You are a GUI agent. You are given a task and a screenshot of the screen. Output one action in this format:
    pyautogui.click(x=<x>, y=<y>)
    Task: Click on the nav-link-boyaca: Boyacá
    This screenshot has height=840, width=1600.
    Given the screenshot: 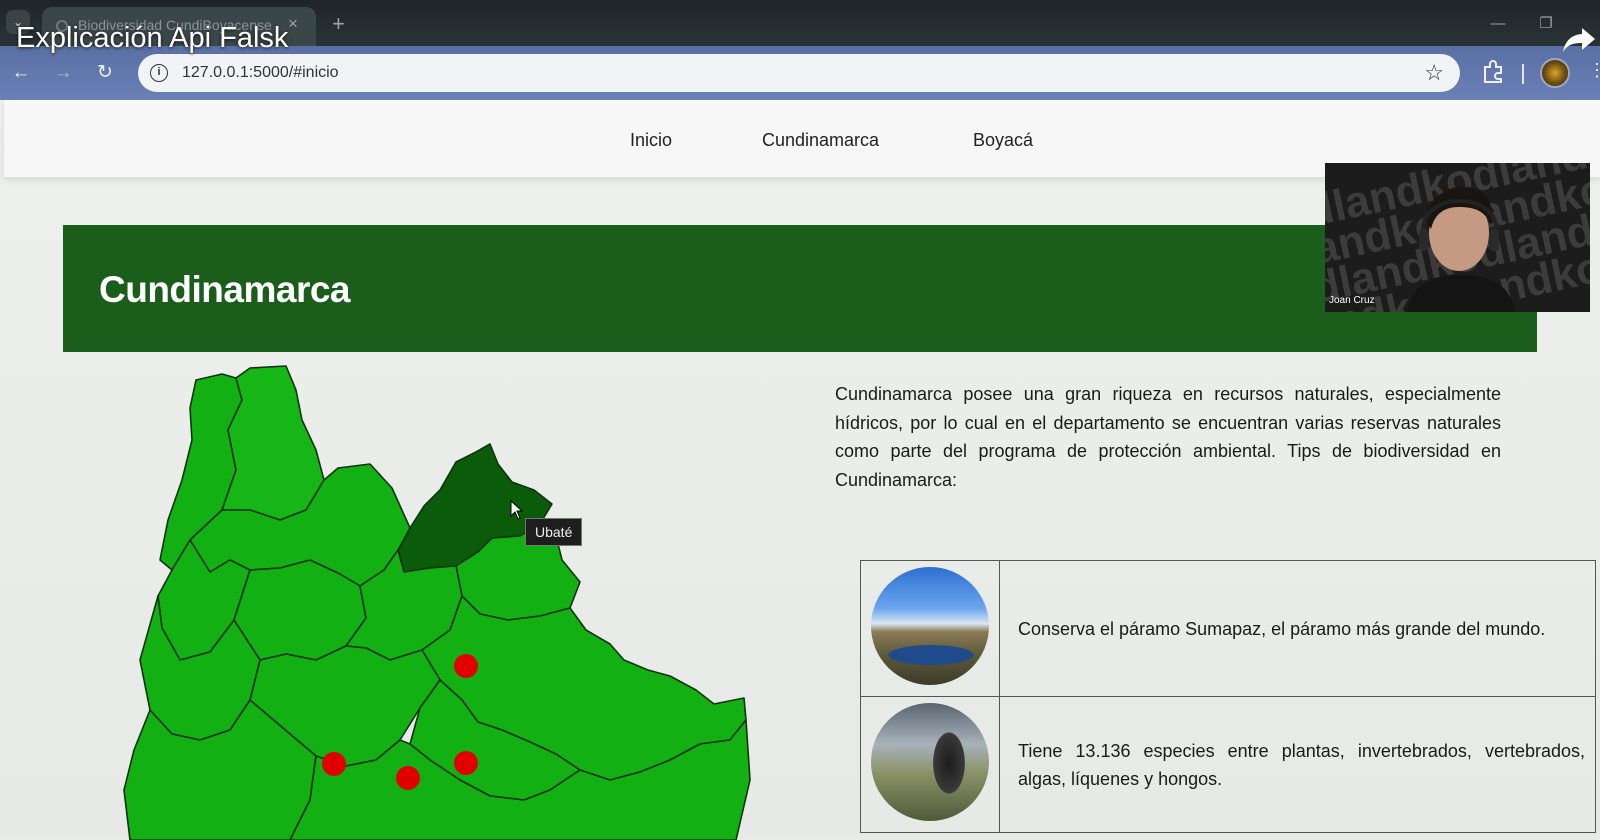 What is the action you would take?
    pyautogui.click(x=1003, y=140)
    